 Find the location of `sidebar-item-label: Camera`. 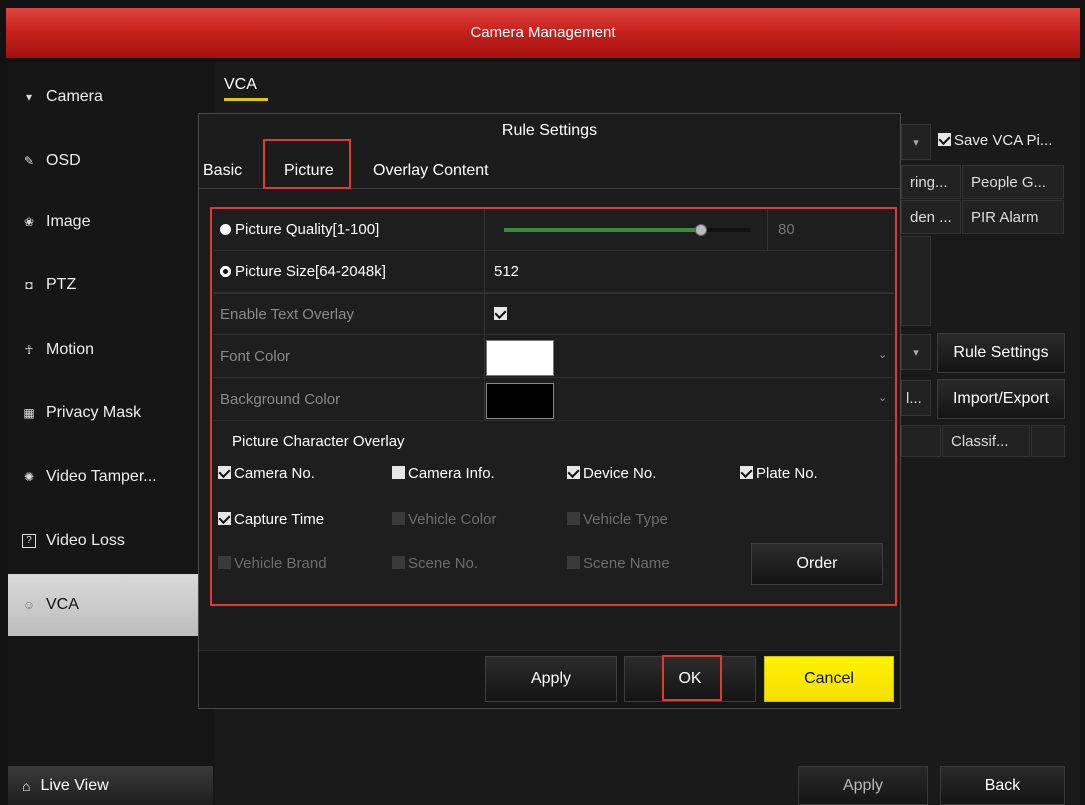

sidebar-item-label: Camera is located at coordinates (74, 96).